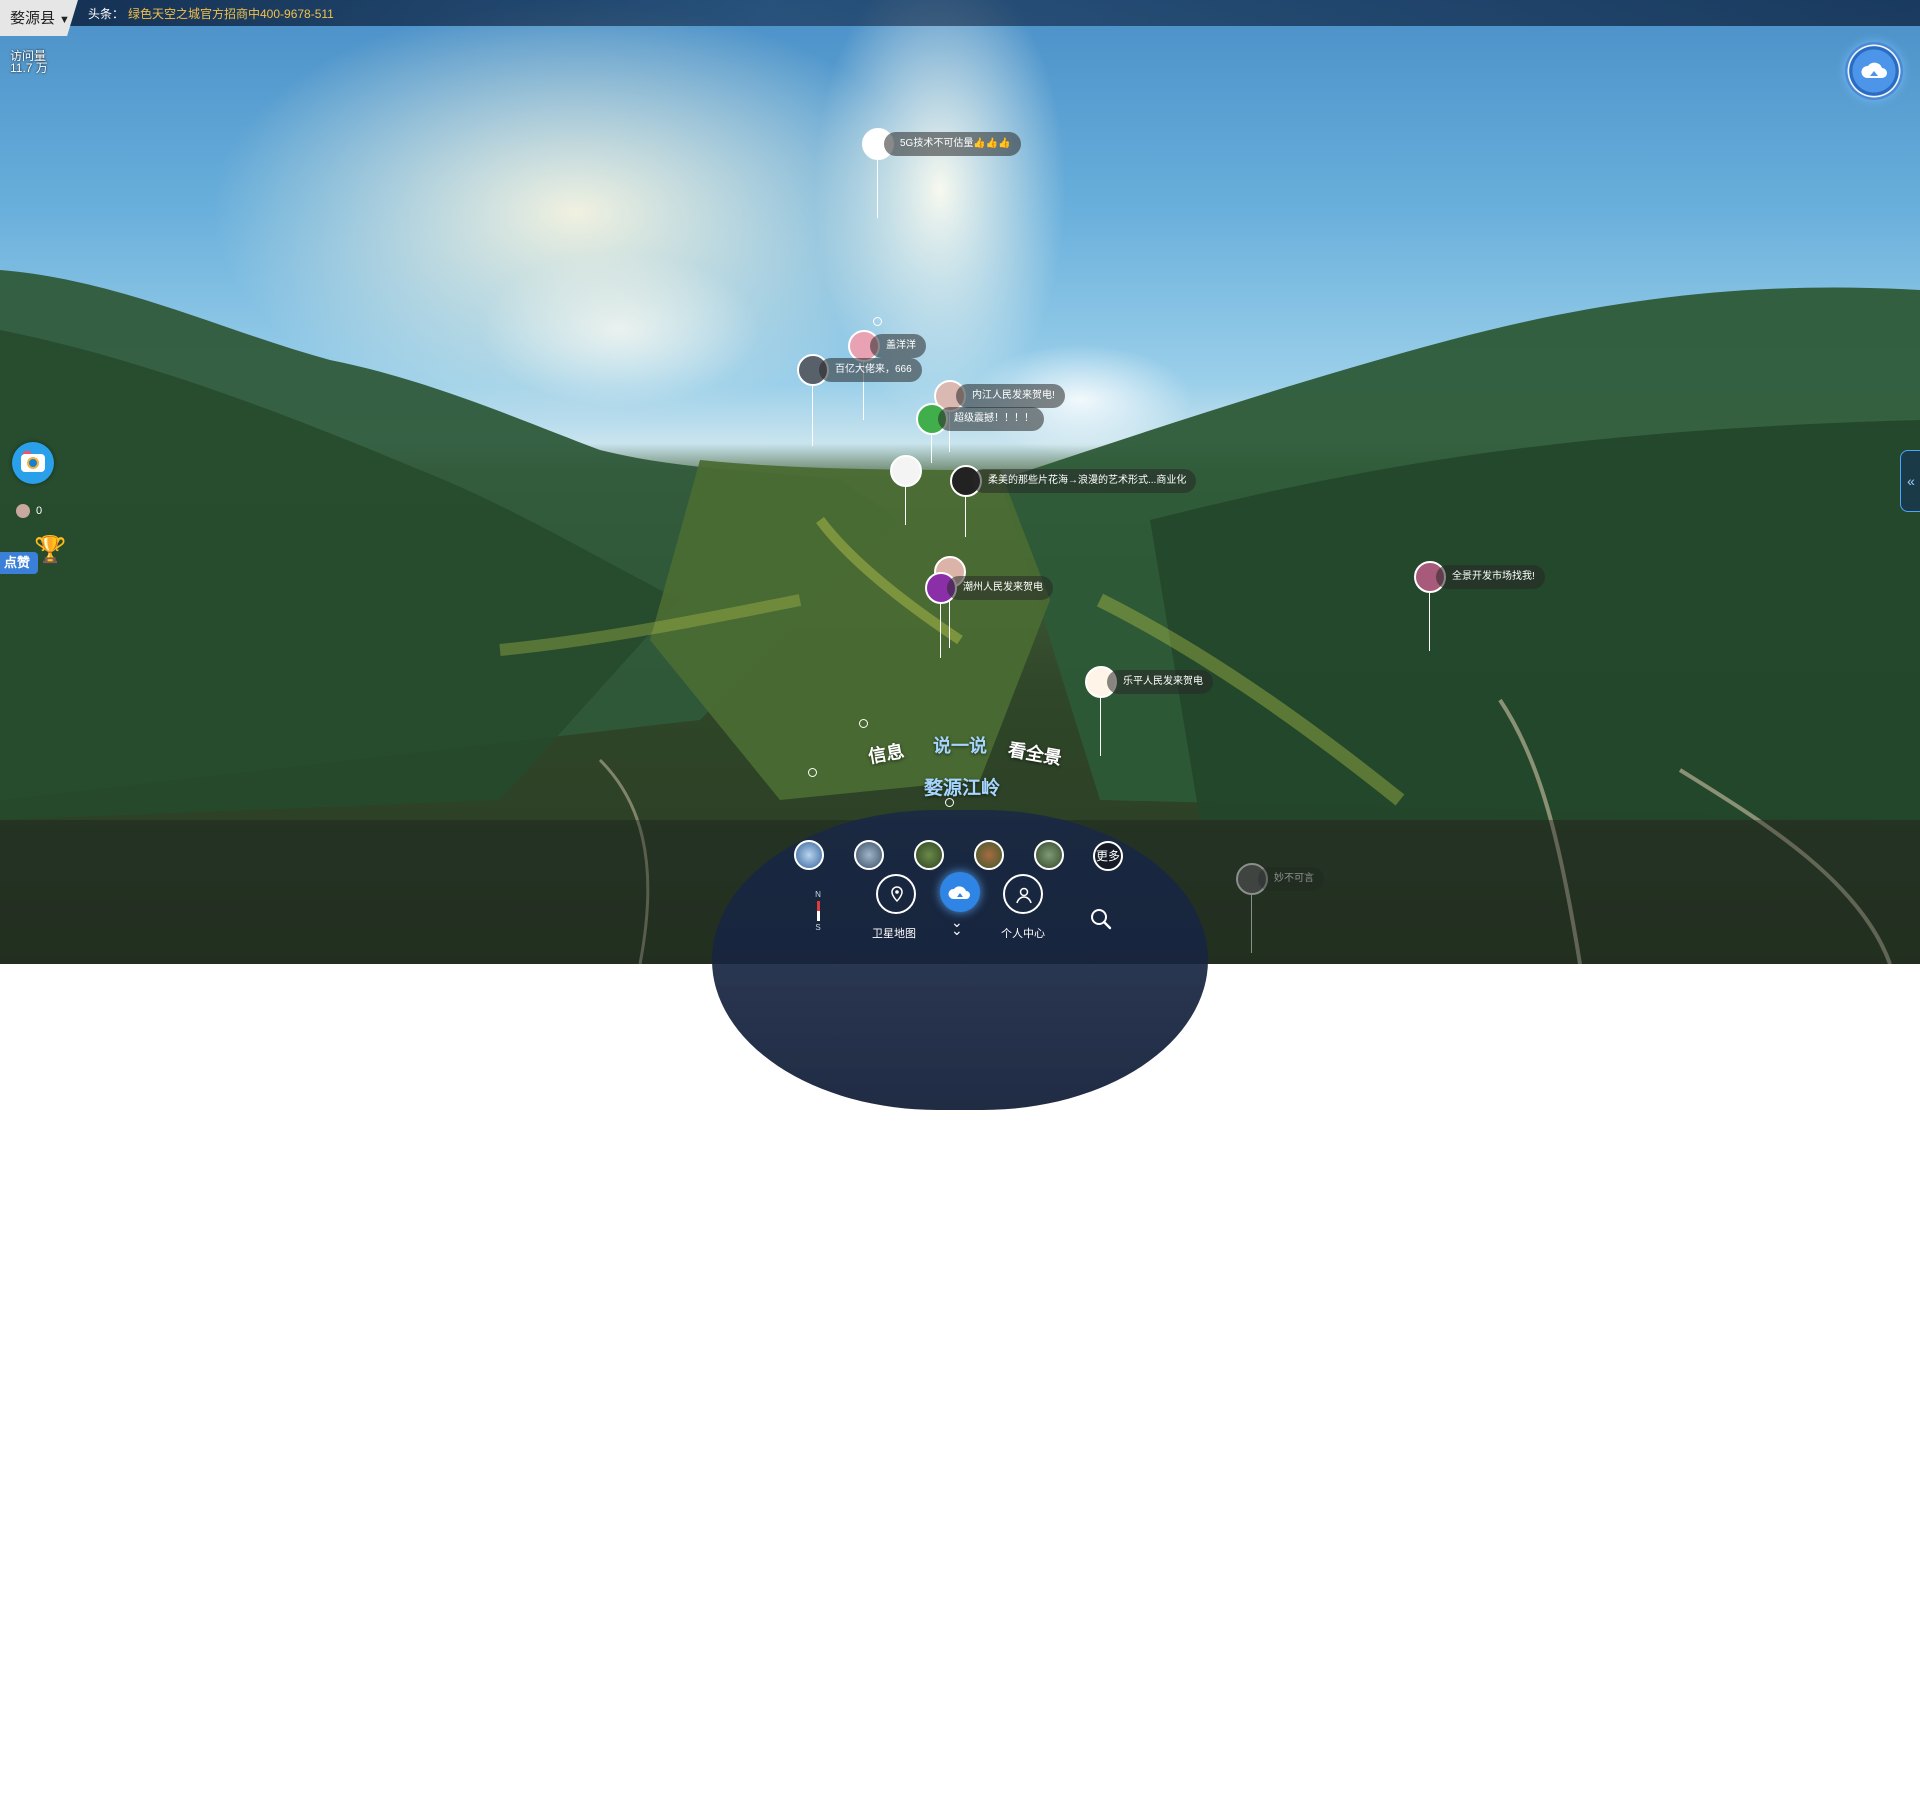 The image size is (1920, 1796). I want to click on compass-needle-icon, so click(818, 911).